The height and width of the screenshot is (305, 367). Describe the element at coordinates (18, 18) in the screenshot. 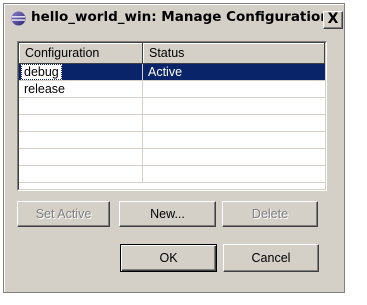

I see `eclipse-icon` at that location.